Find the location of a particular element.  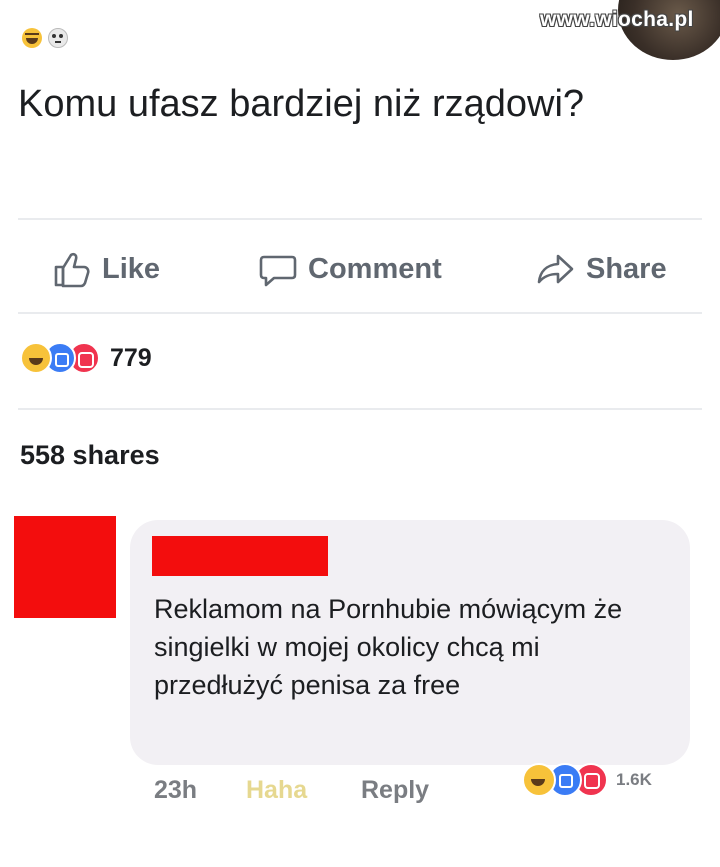

watermark: www.wiocha.pl is located at coordinates (617, 19).